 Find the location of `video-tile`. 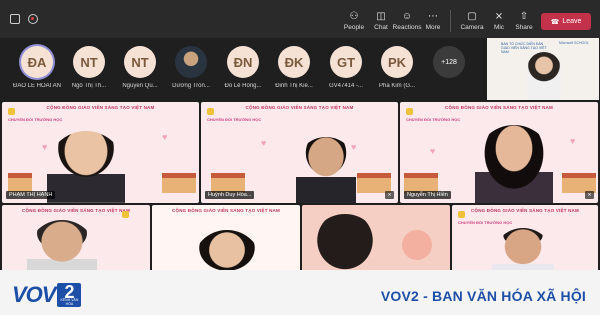

video-tile is located at coordinates (376, 242).